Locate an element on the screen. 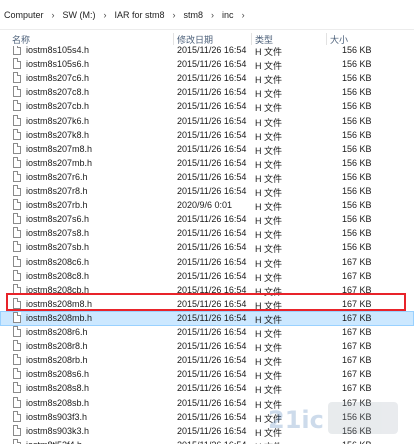 The height and width of the screenshot is (444, 414). file-row: iostm8s207cb.h 2015/11/26 16:54 H 文件 156 KB is located at coordinates (207, 106).